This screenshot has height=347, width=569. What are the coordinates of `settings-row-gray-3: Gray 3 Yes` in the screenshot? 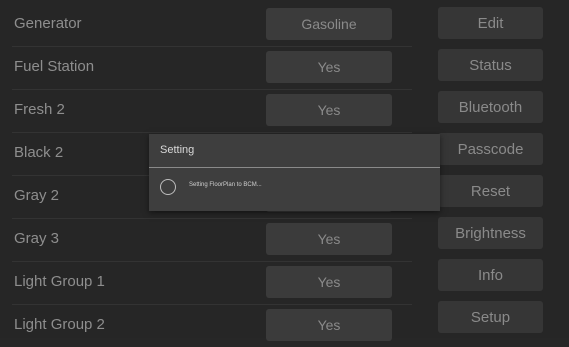 It's located at (212, 240).